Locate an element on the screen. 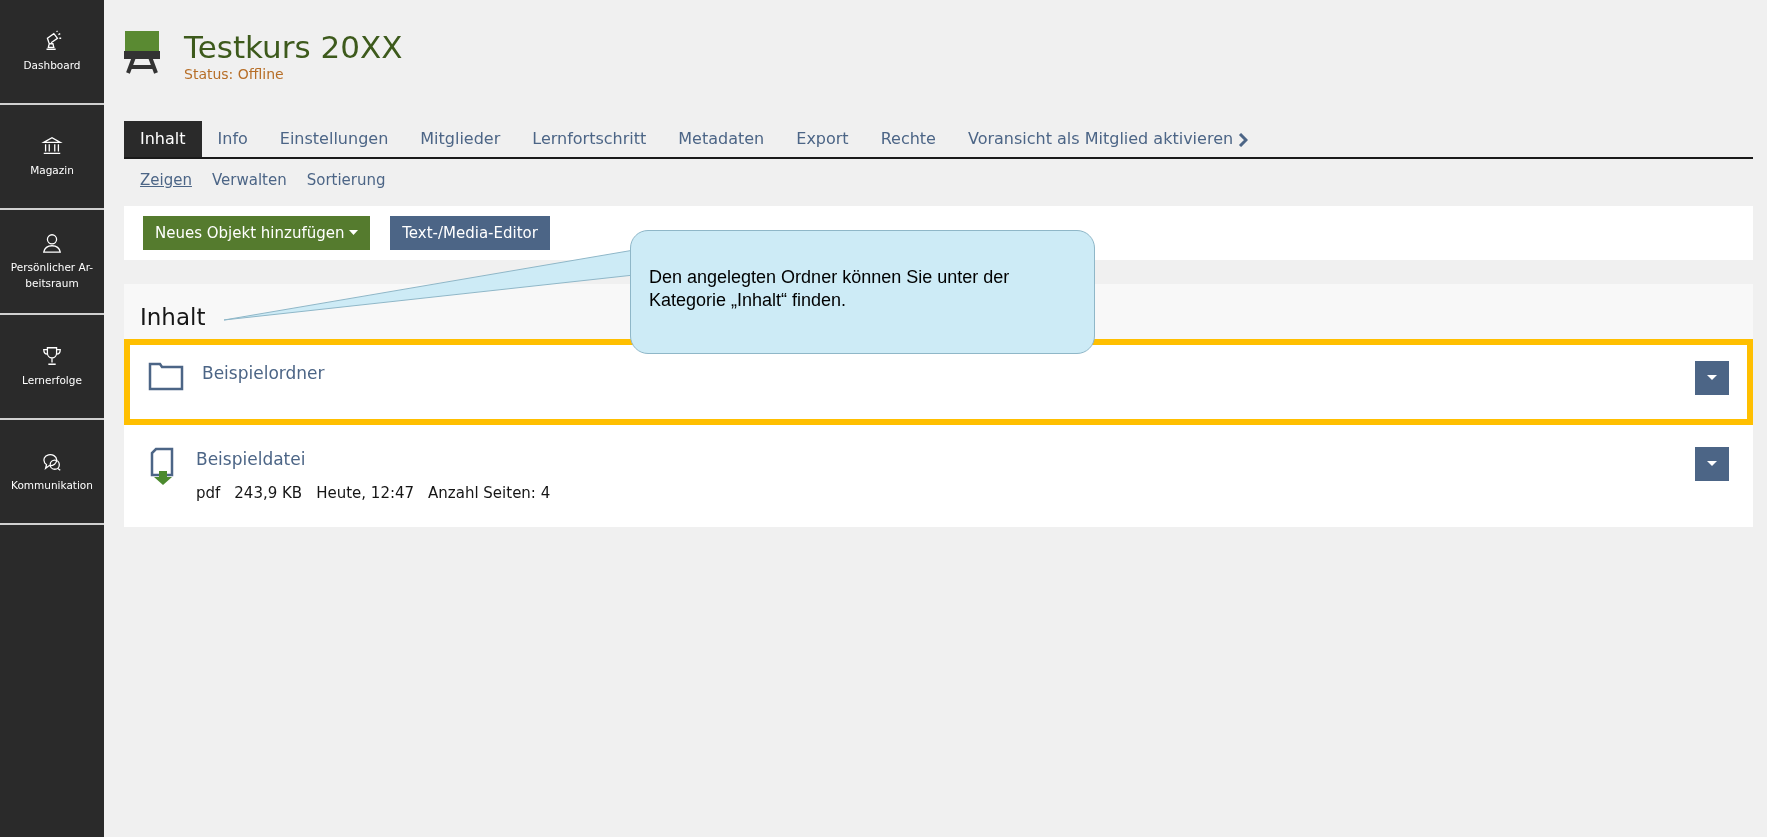  folder-icon is located at coordinates (166, 375).